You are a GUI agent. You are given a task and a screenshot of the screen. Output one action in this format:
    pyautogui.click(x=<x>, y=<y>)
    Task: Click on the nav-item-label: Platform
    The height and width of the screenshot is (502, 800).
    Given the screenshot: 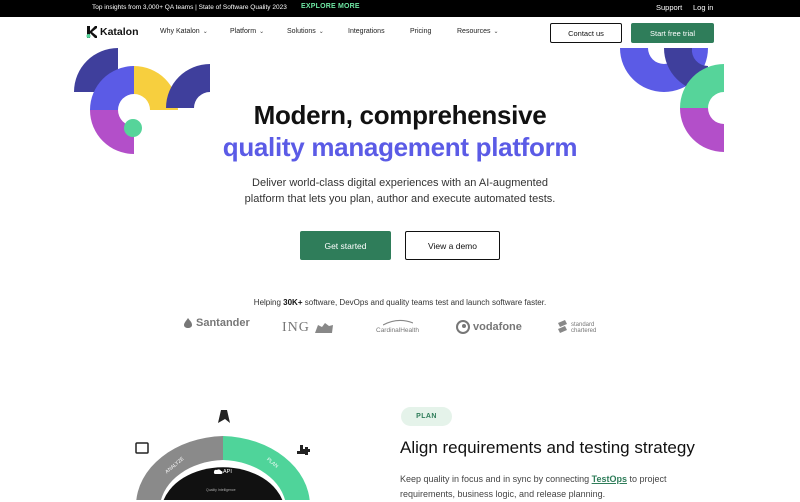 What is the action you would take?
    pyautogui.click(x=243, y=31)
    